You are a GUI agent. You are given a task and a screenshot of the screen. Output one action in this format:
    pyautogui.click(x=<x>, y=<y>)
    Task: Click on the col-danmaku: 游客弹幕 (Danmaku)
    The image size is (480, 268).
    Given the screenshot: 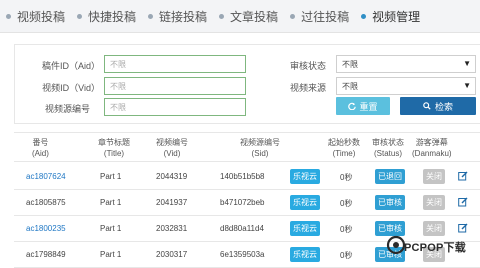 What is the action you would take?
    pyautogui.click(x=432, y=148)
    